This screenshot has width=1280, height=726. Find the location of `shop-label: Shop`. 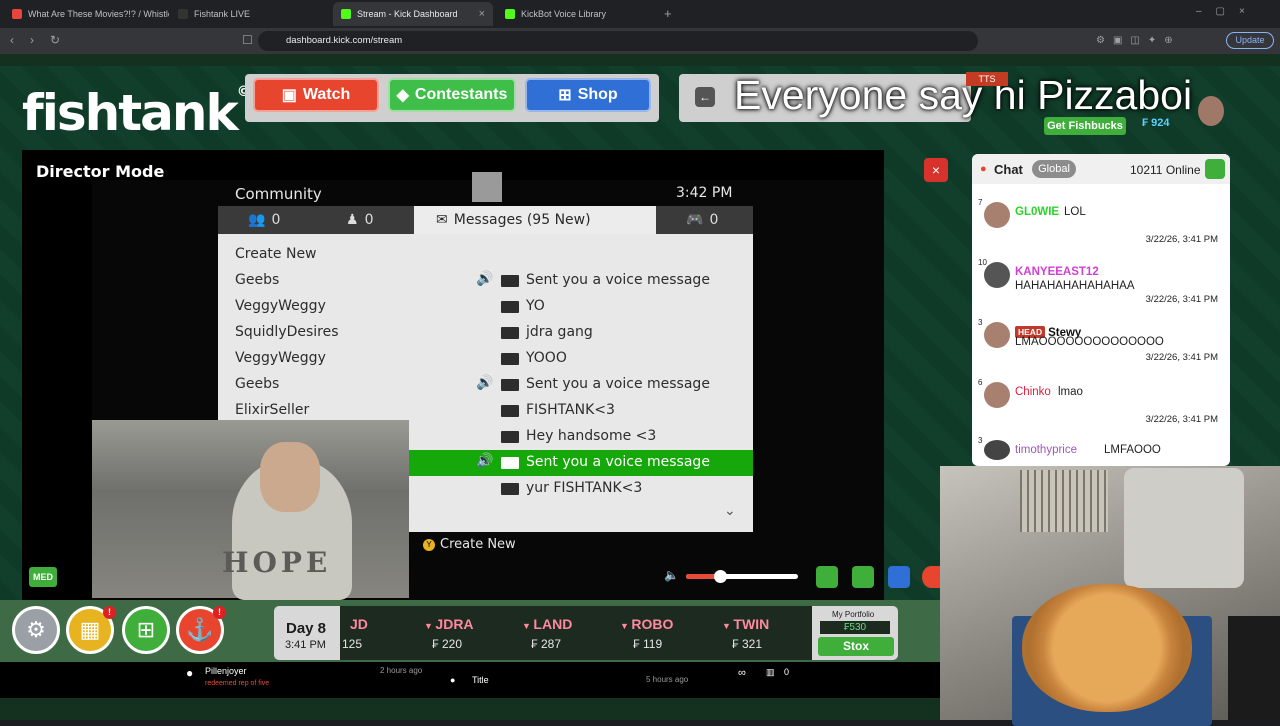

shop-label: Shop is located at coordinates (597, 94).